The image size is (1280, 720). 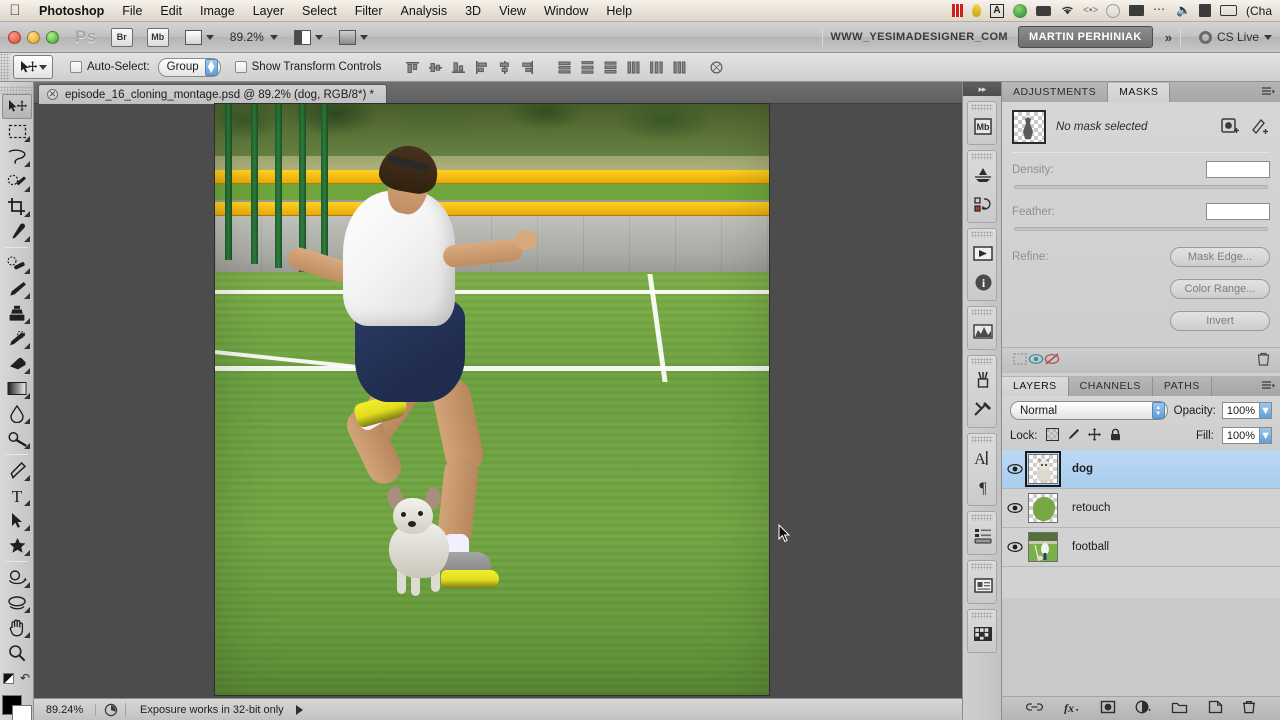 What do you see at coordinates (983, 282) in the screenshot?
I see `info-icon: i` at bounding box center [983, 282].